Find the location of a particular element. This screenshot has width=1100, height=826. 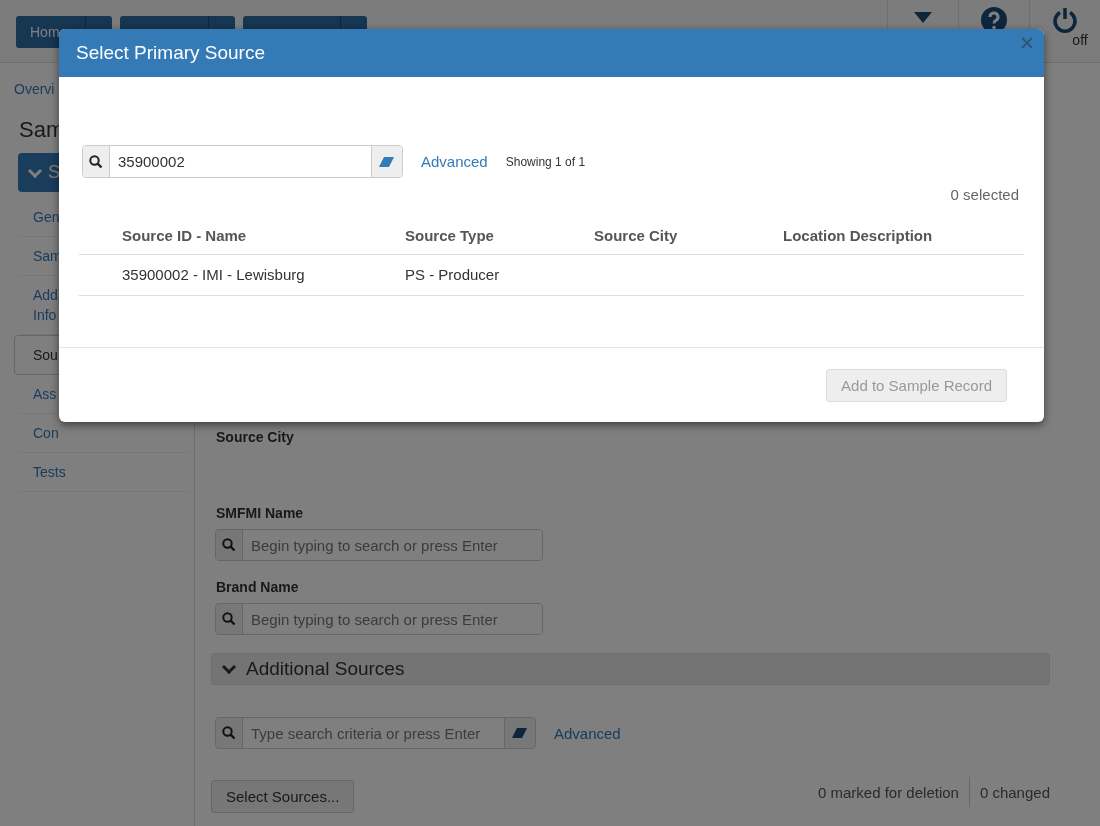

table-row: 35900002 - IMI - Lewisburg PS - Producer is located at coordinates (551, 275).